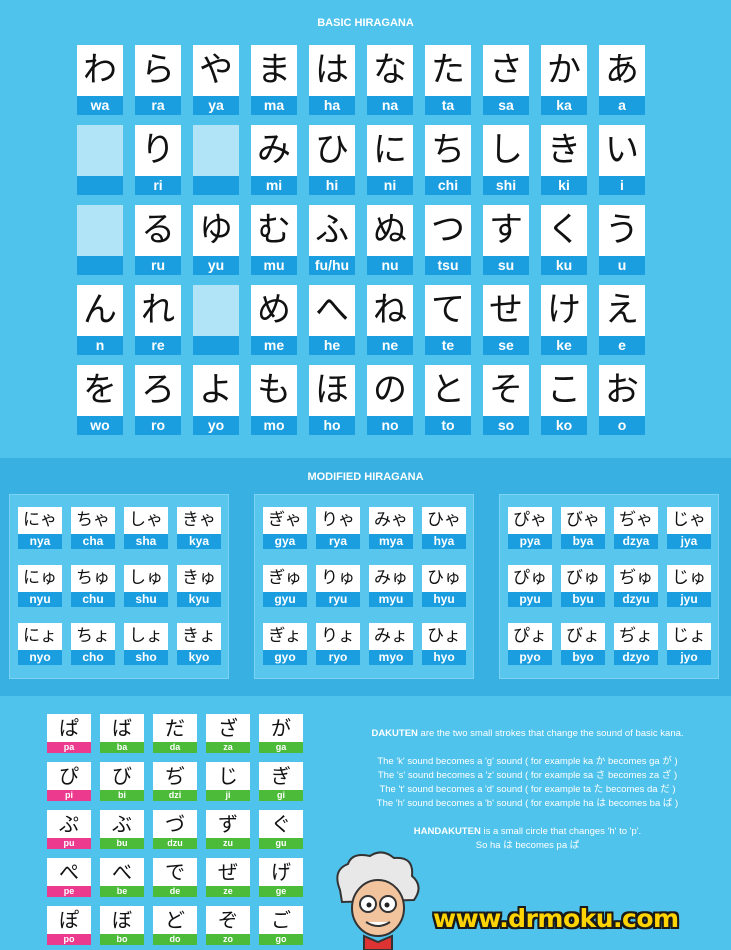 Image resolution: width=731 pixels, height=950 pixels. I want to click on kana-character, so click(216, 310).